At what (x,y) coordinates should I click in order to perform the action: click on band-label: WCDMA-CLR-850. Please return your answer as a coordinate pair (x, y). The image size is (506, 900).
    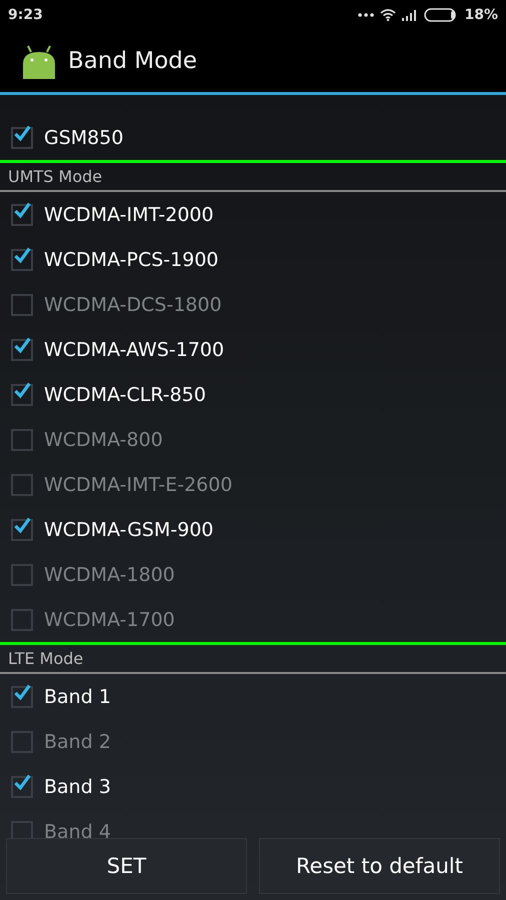
    Looking at the image, I should click on (125, 395).